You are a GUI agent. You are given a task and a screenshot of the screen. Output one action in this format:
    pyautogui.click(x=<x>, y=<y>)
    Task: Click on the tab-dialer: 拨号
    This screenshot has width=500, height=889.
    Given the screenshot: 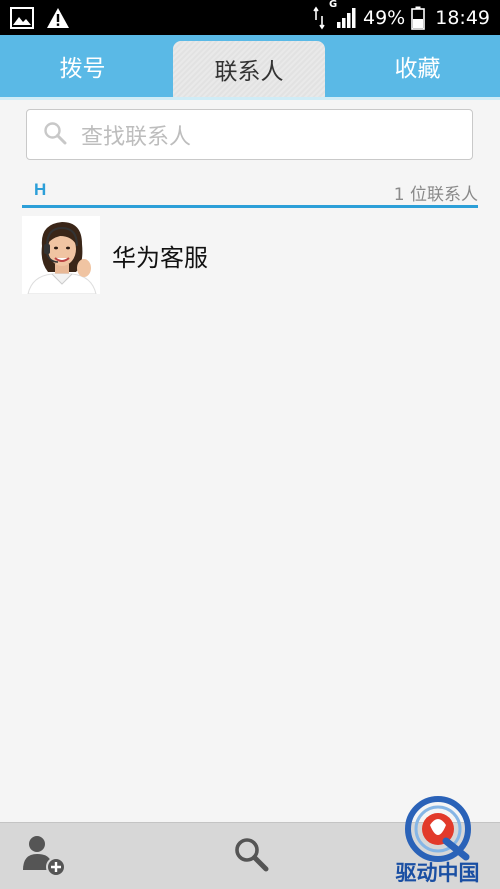 What is the action you would take?
    pyautogui.click(x=82, y=66)
    